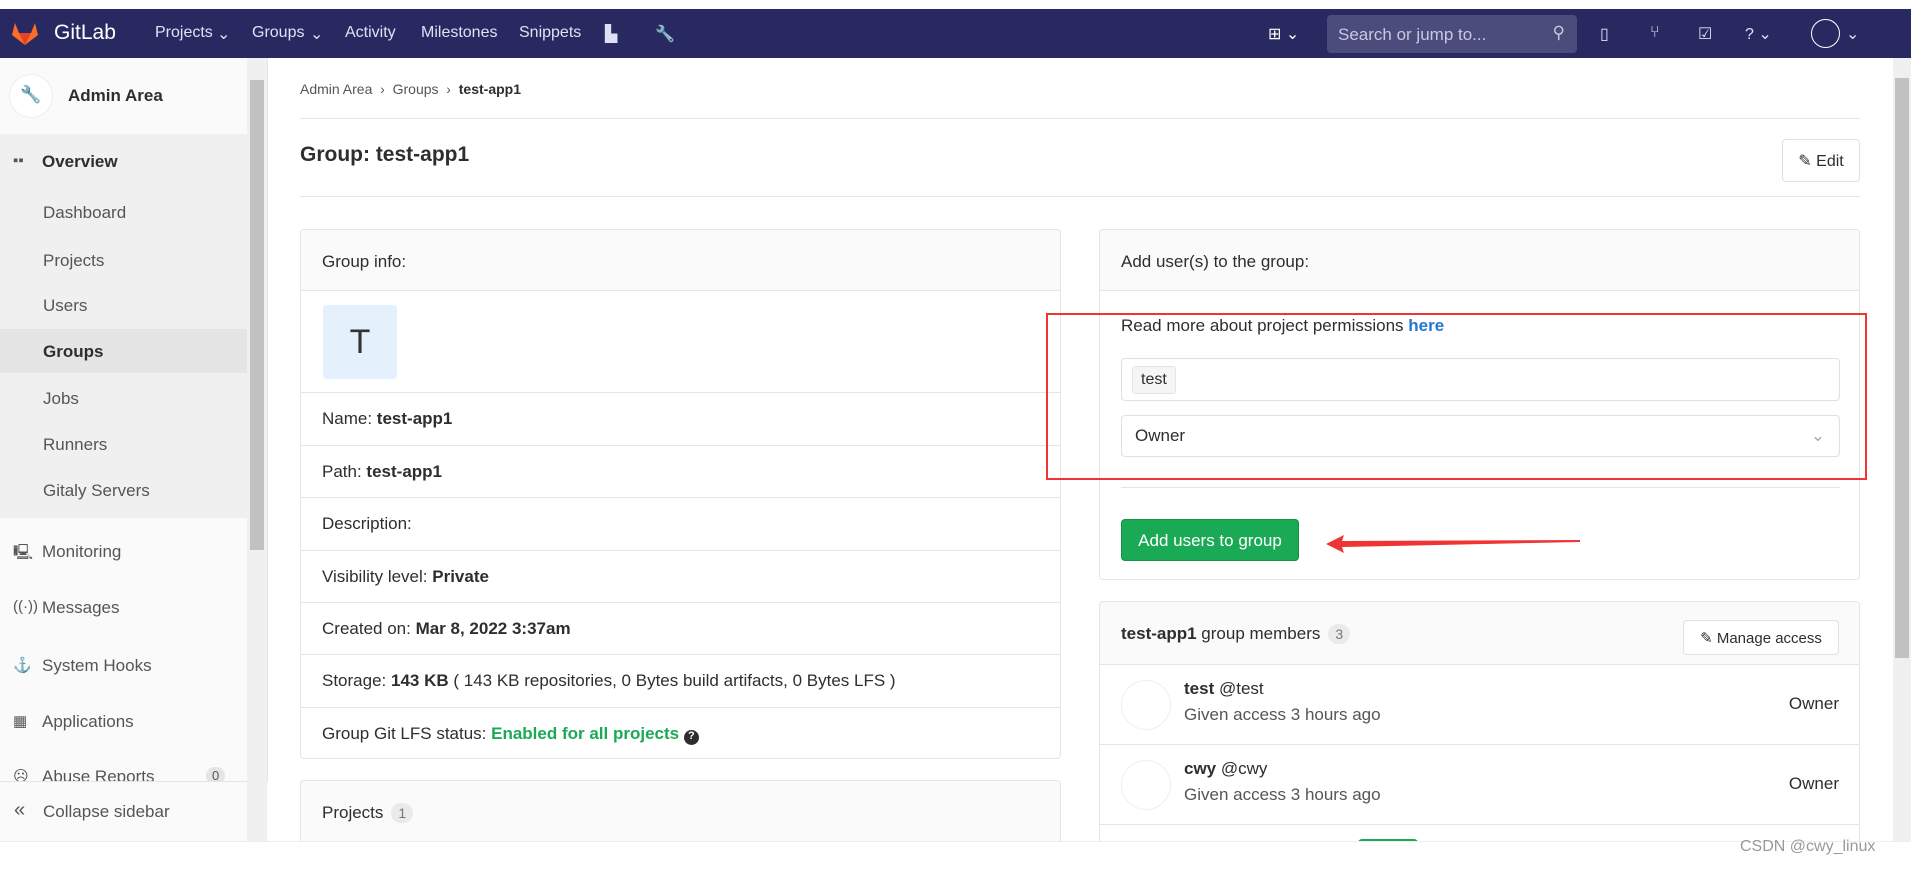  What do you see at coordinates (123, 326) in the screenshot?
I see `overview-section` at bounding box center [123, 326].